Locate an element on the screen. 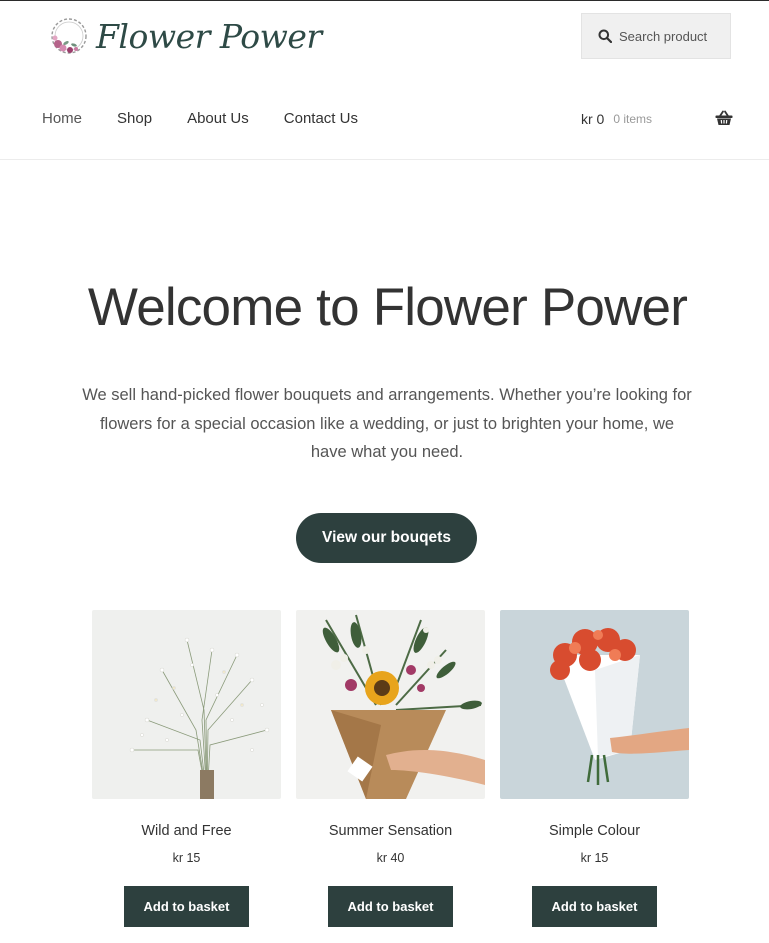 The height and width of the screenshot is (943, 769). search-input is located at coordinates (674, 36).